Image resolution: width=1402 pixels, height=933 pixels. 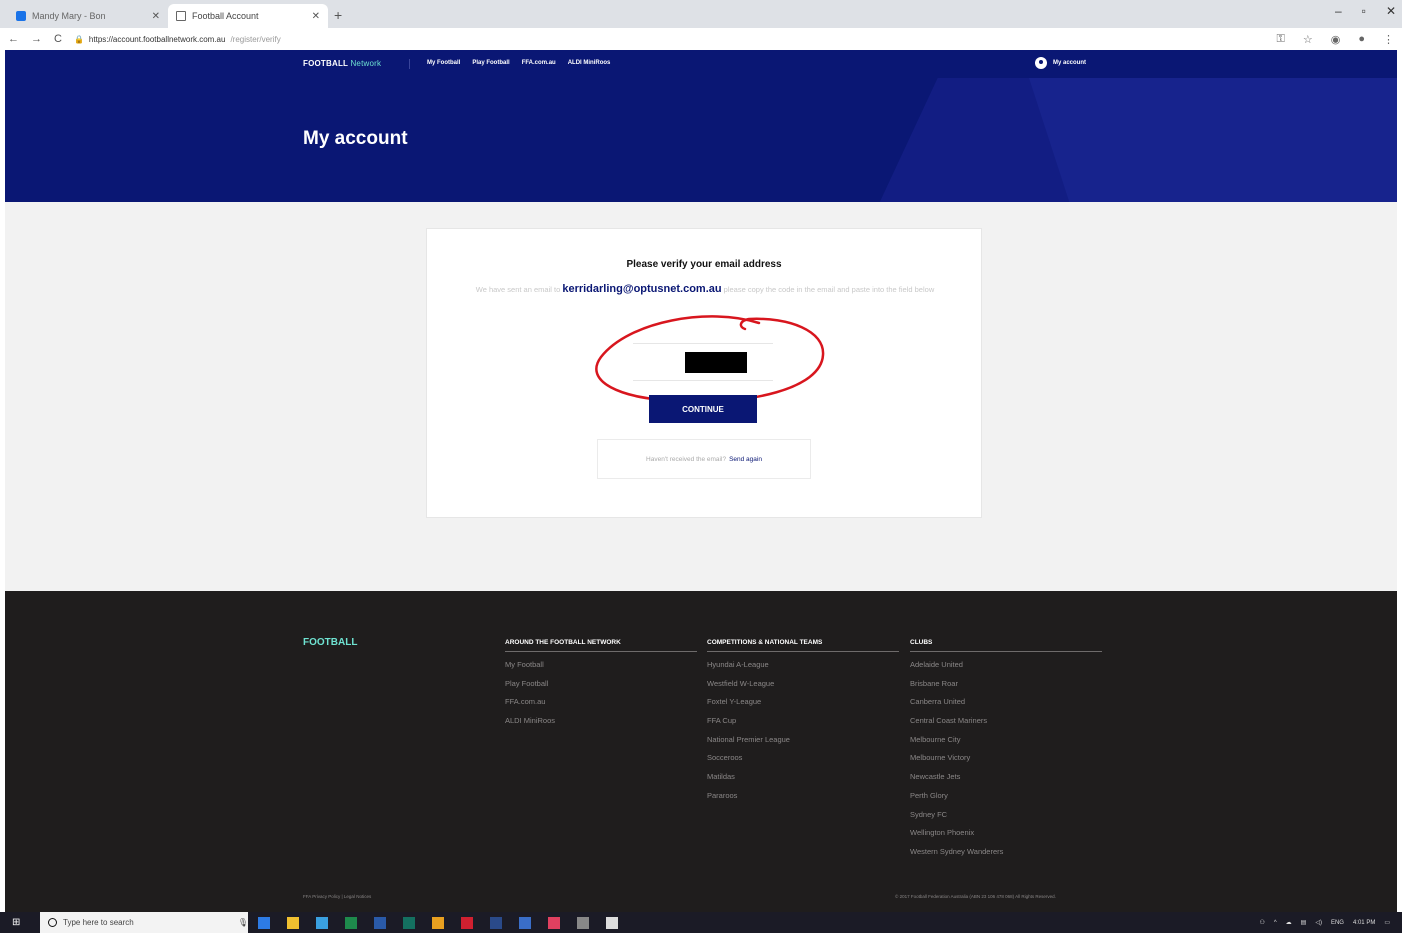 What do you see at coordinates (701, 140) in the screenshot?
I see `hero-banner: My account` at bounding box center [701, 140].